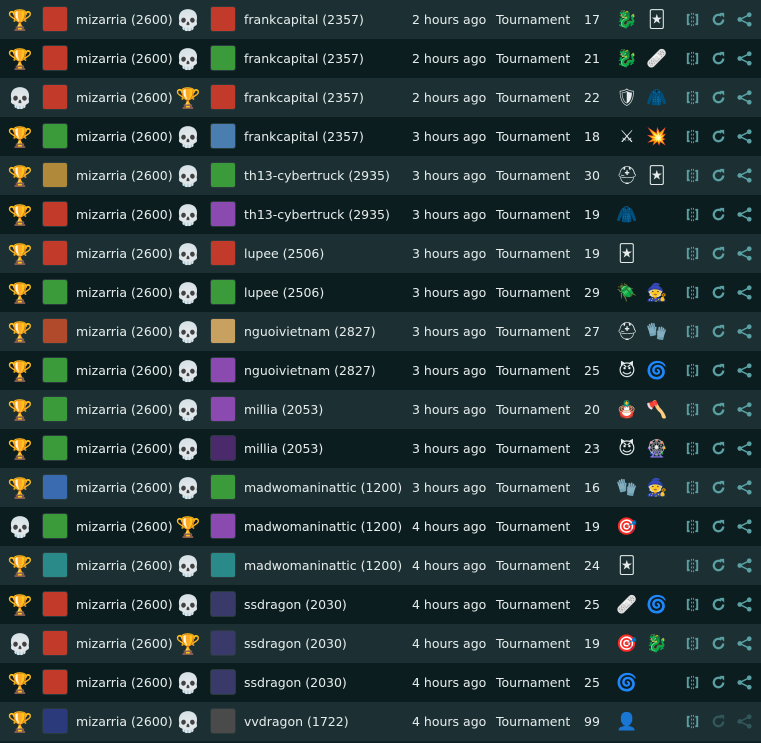 This screenshot has width=761, height=743. What do you see at coordinates (188, 487) in the screenshot?
I see `skull-icon: 💀` at bounding box center [188, 487].